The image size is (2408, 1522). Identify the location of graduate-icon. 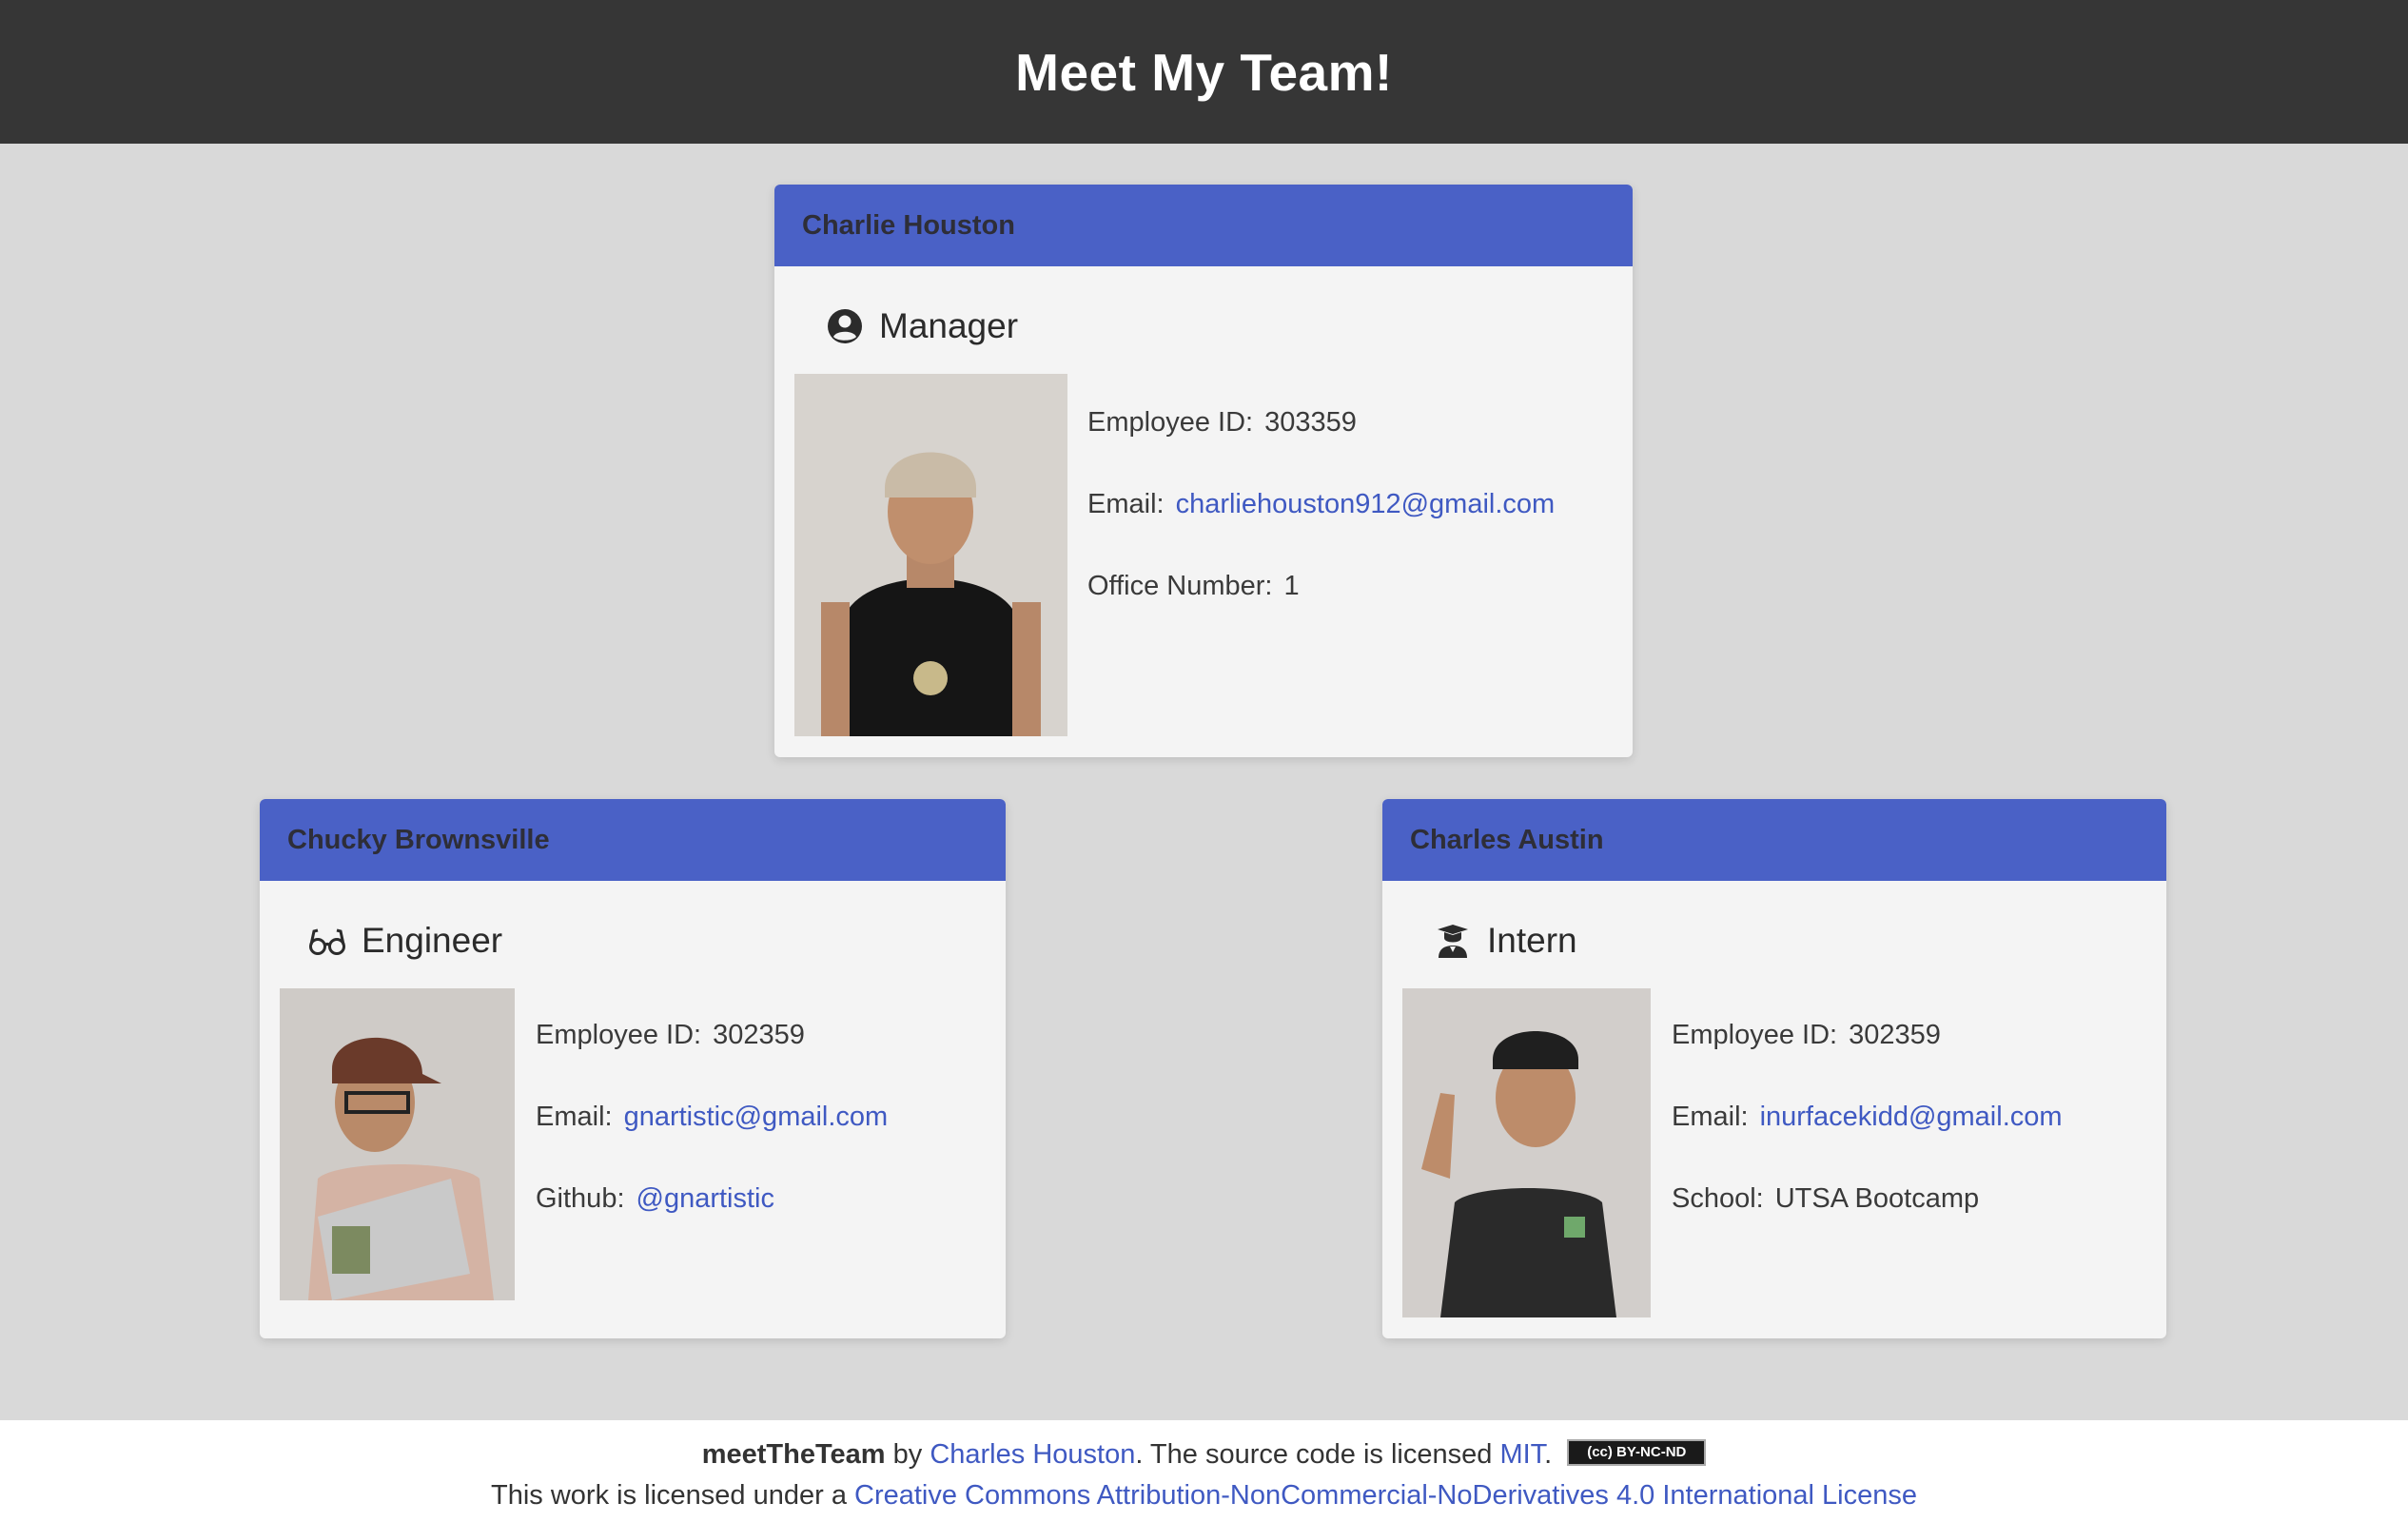
(1453, 942).